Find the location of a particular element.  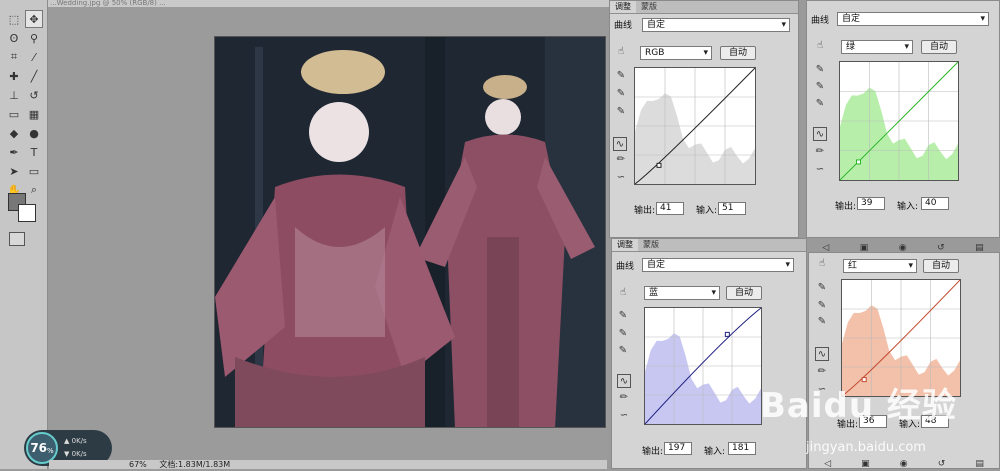

back-icon: ◁ is located at coordinates (827, 465).